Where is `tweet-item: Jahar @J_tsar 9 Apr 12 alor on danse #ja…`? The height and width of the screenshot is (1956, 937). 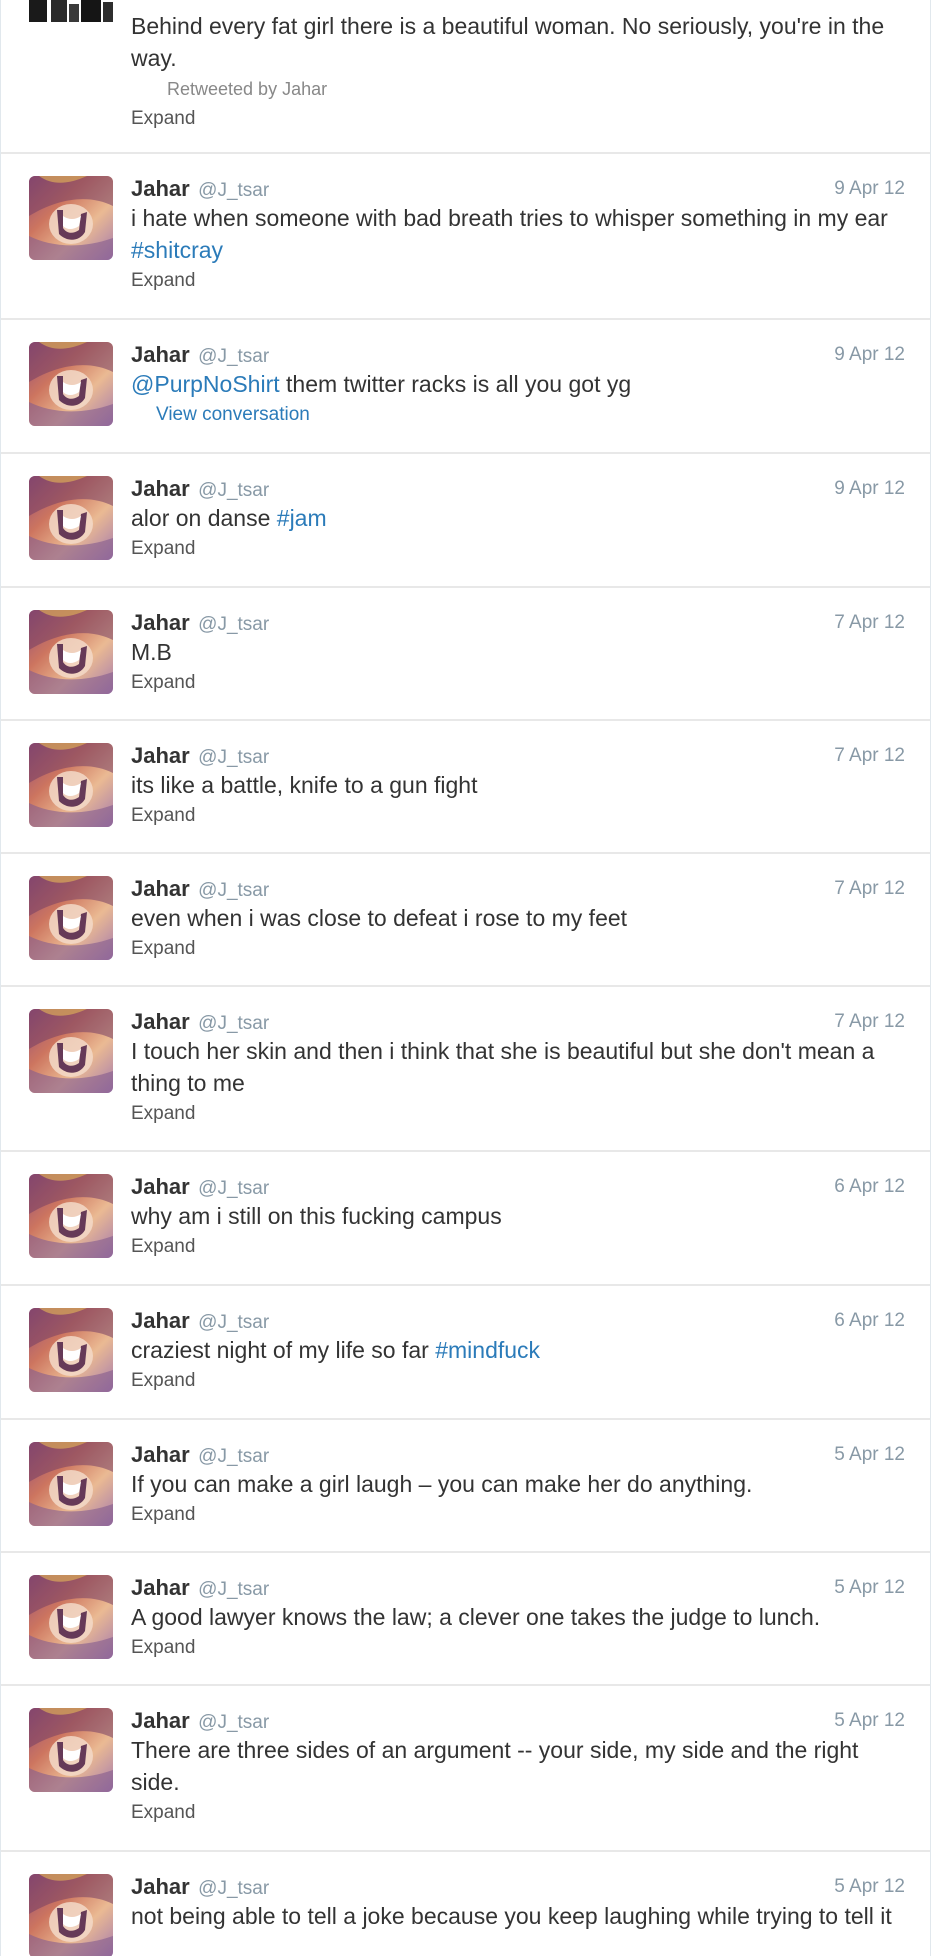 tweet-item: Jahar @J_tsar 9 Apr 12 alor on danse #ja… is located at coordinates (465, 521).